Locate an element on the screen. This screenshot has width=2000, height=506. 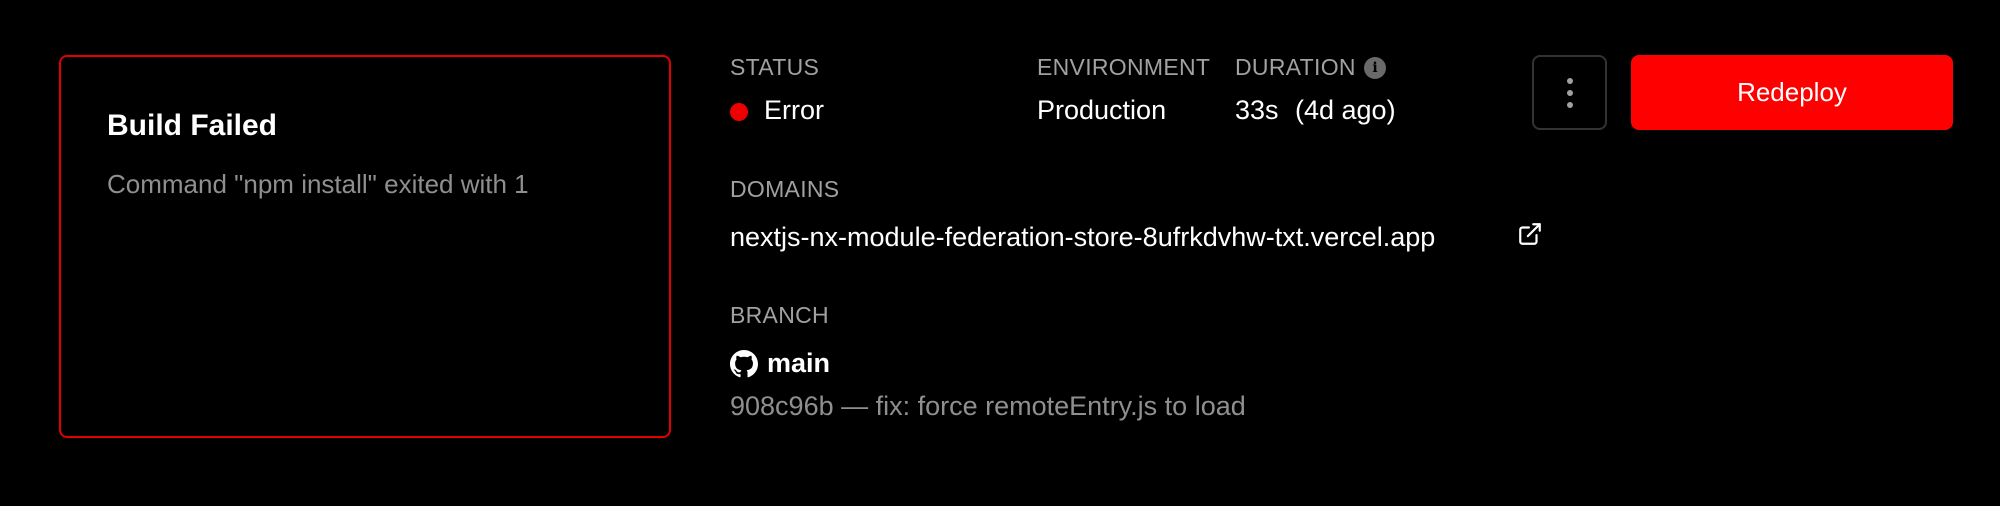
external-link-icon is located at coordinates (1530, 234).